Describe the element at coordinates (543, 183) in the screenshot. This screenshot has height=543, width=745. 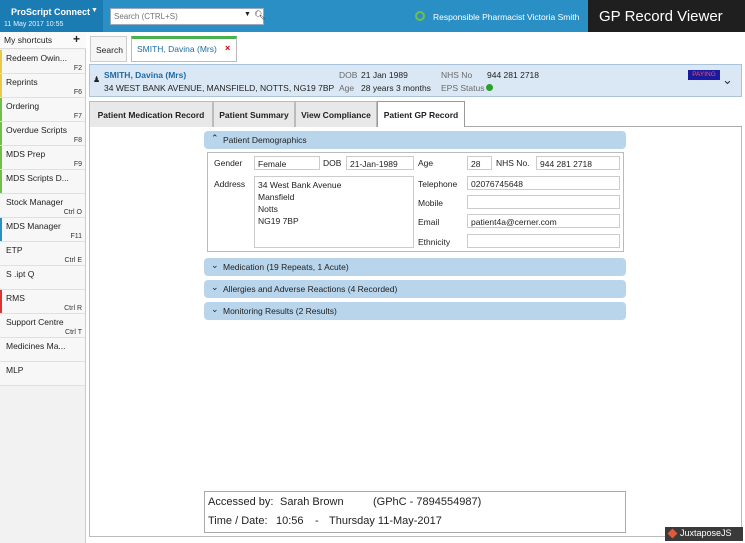
I see `telephone-field: 02076745648` at that location.